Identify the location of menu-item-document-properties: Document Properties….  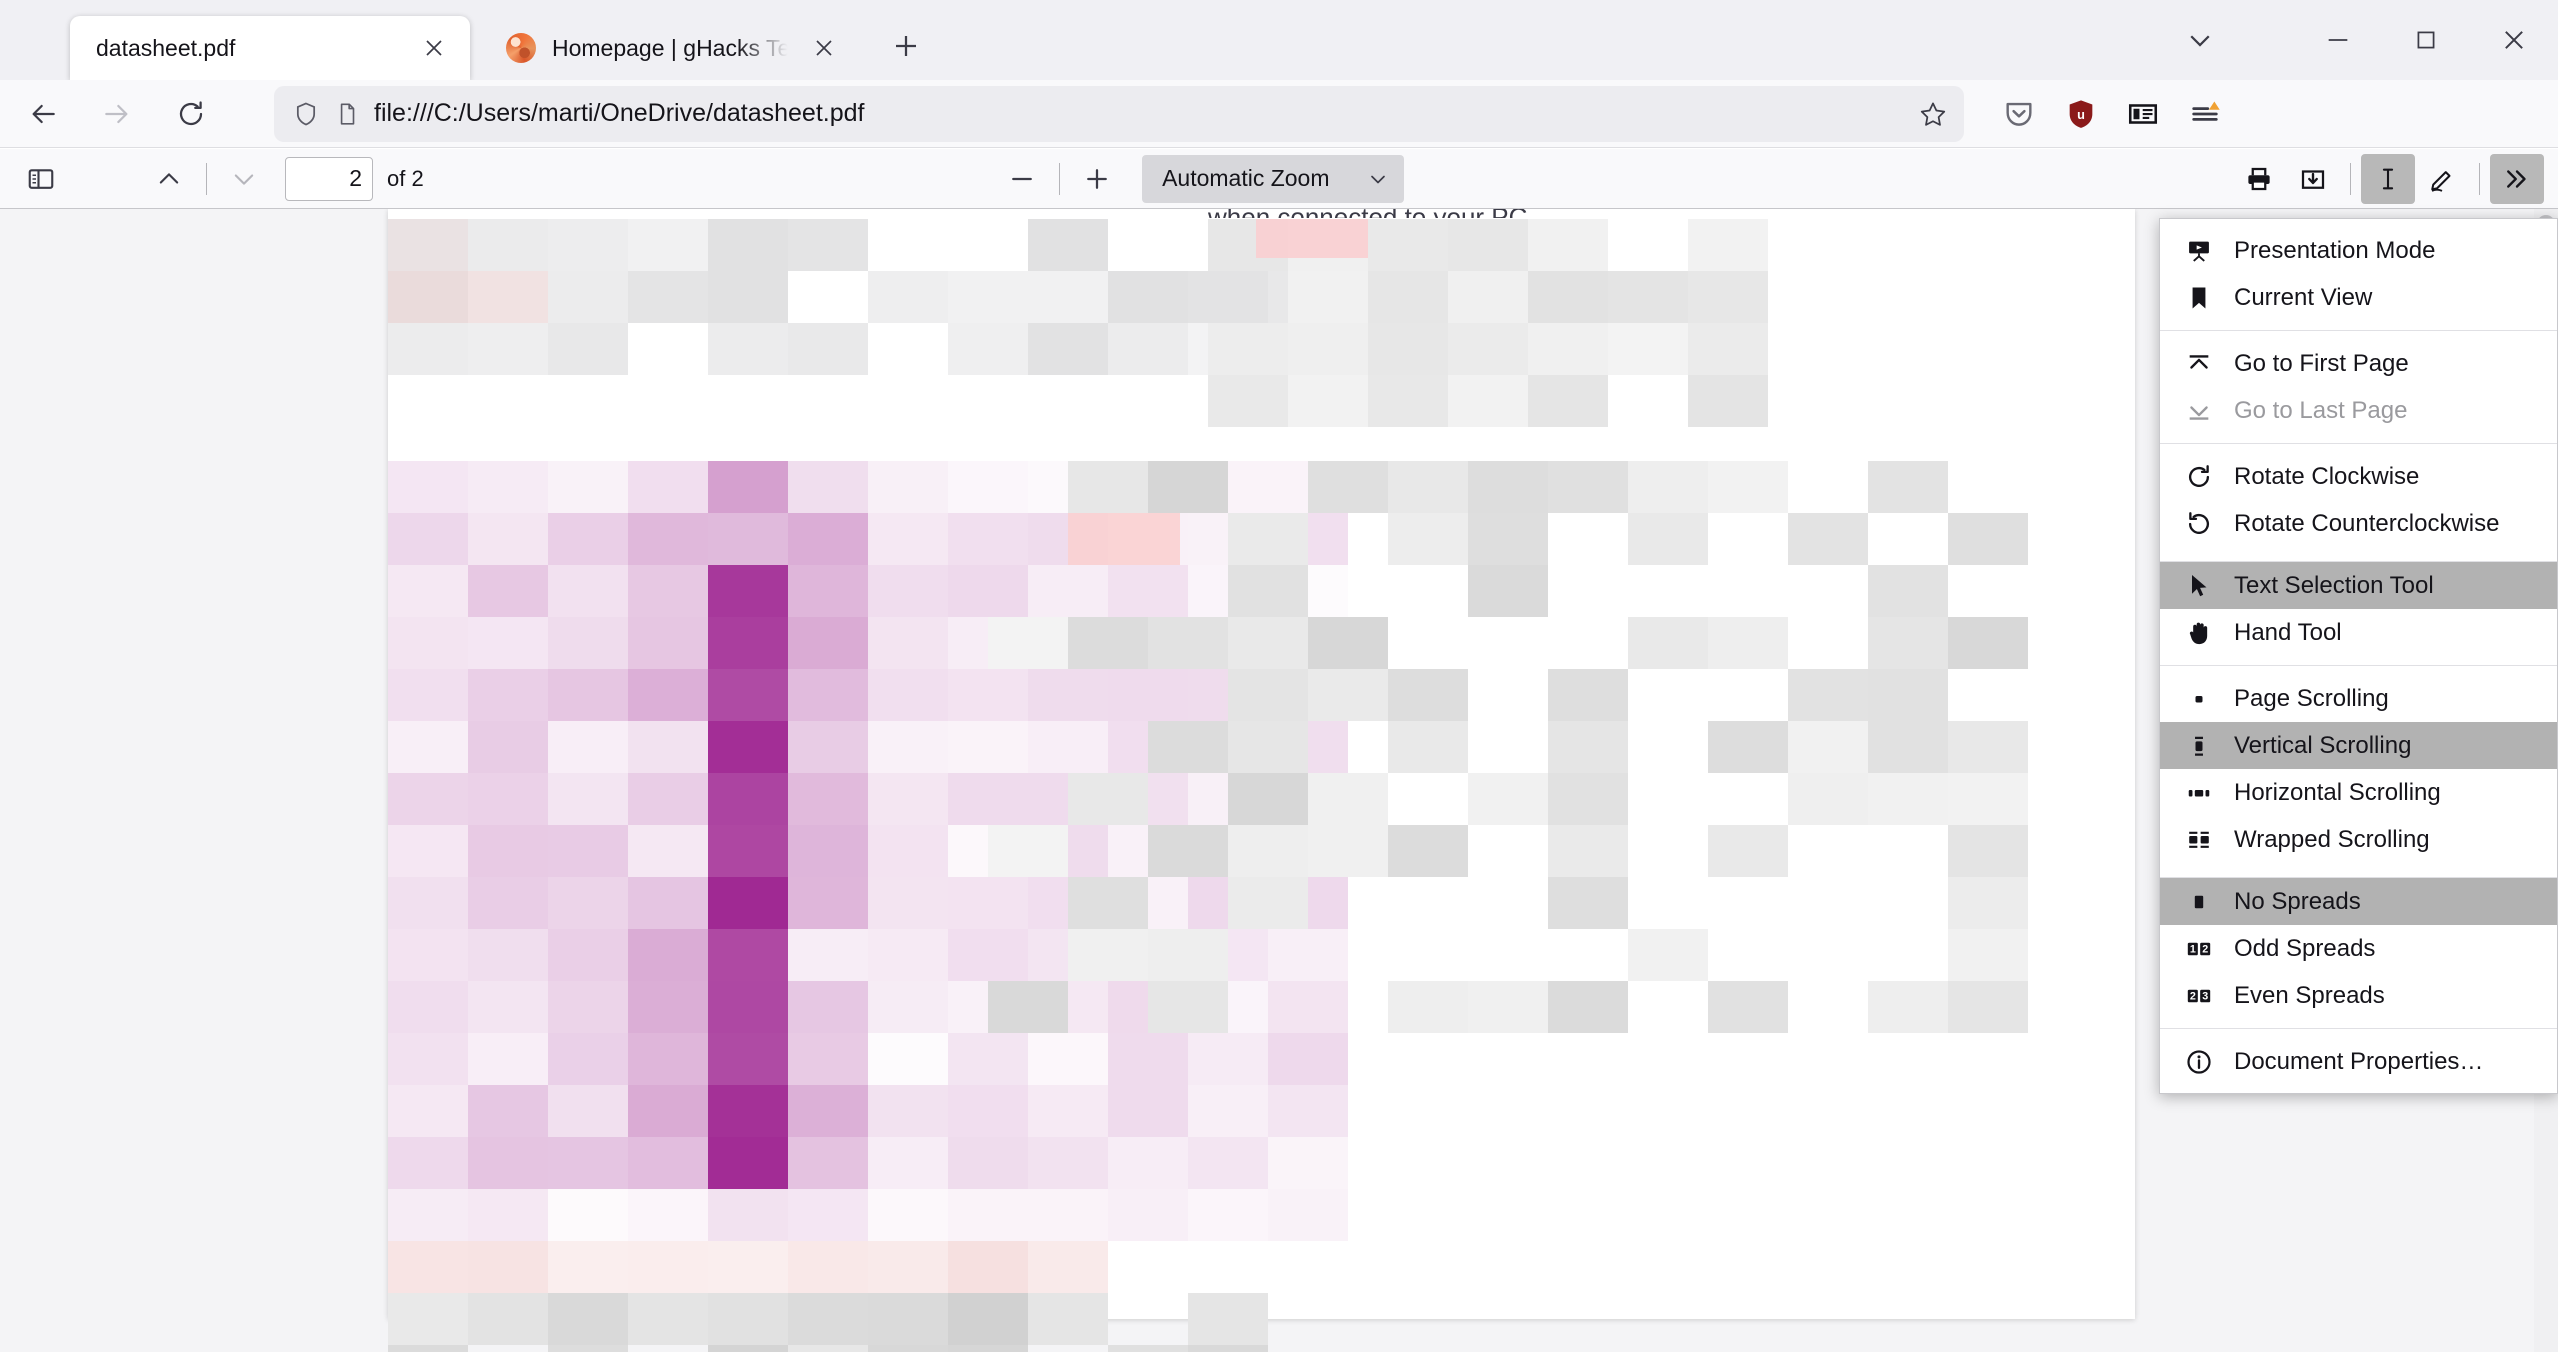
(2358, 1061).